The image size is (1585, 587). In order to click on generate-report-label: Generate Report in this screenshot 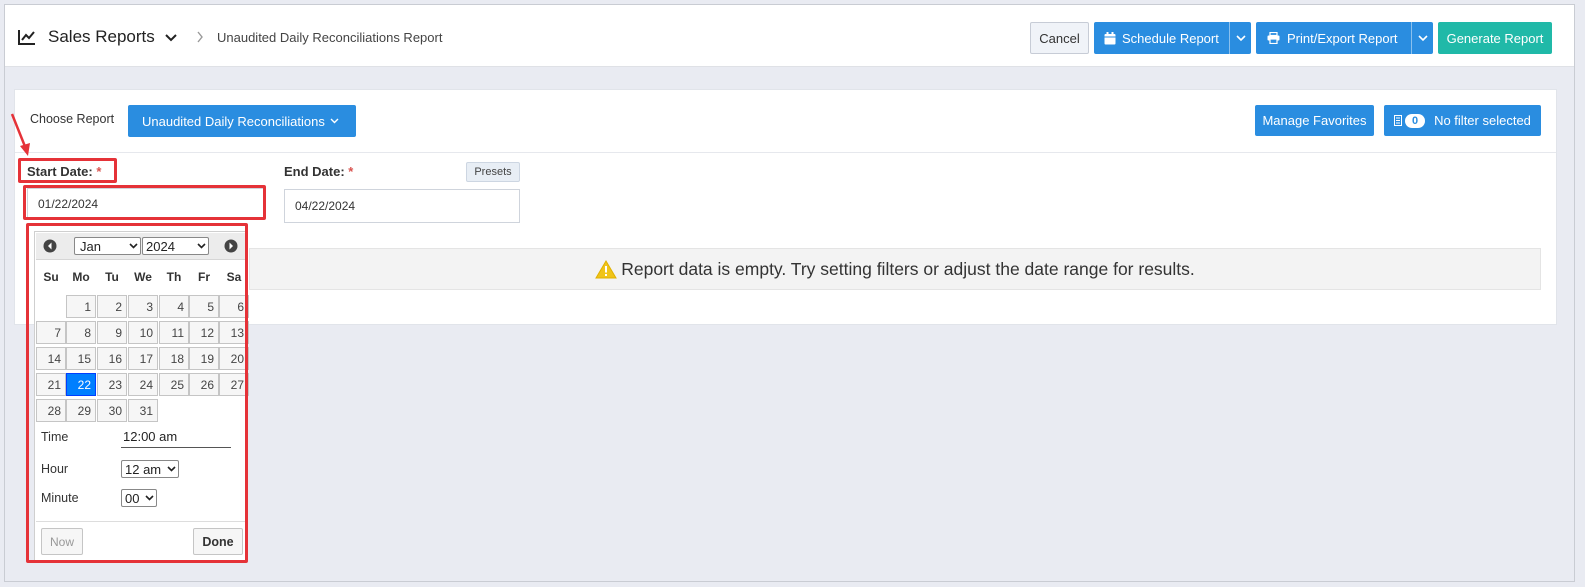, I will do `click(1495, 38)`.